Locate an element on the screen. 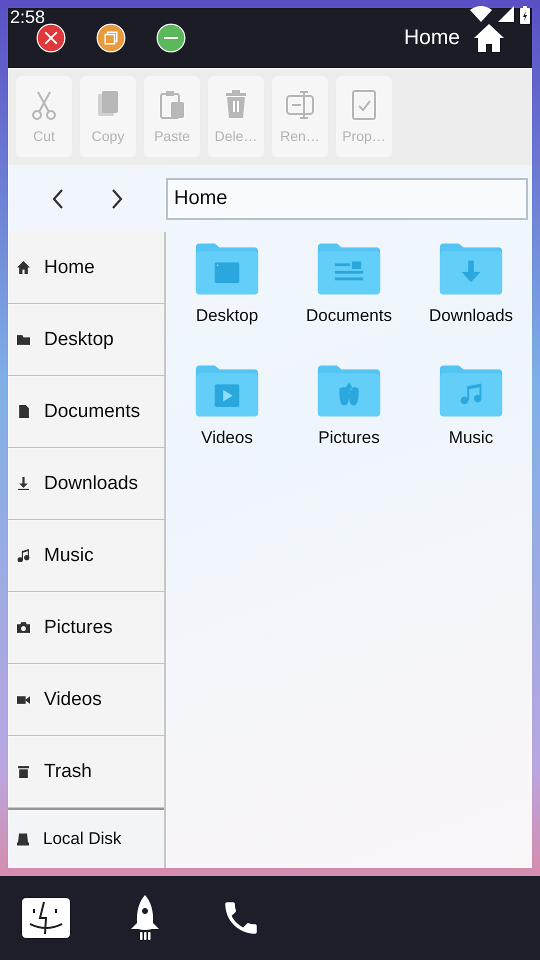 The width and height of the screenshot is (540, 960). local-disk-item: Local Disk is located at coordinates (86, 839).